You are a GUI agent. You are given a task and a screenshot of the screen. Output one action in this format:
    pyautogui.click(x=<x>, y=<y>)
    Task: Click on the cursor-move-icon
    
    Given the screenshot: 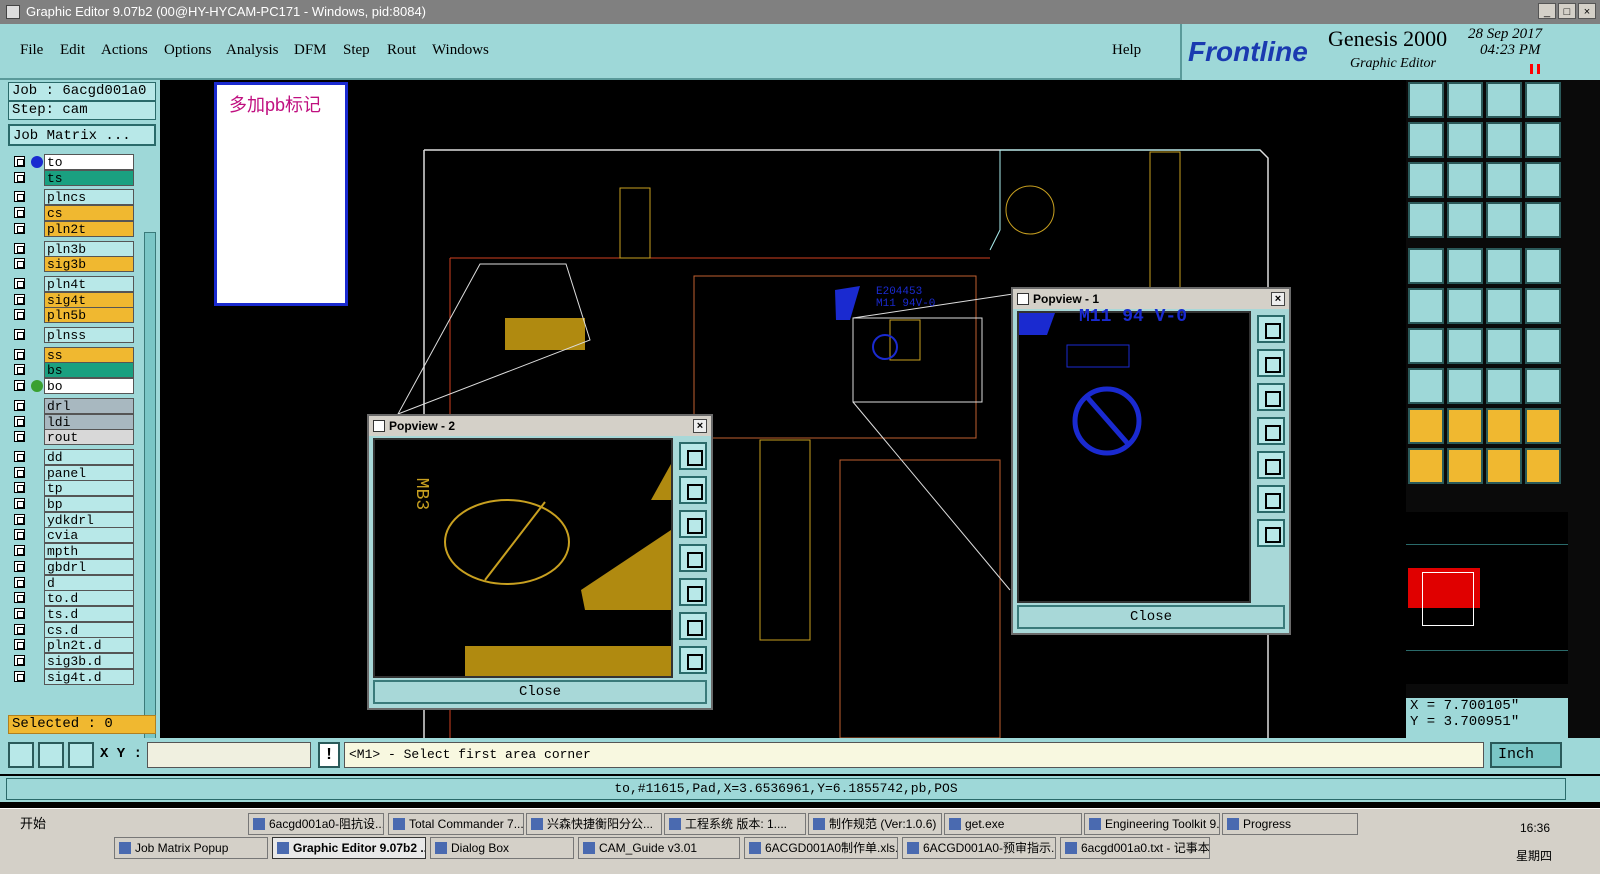 What is the action you would take?
    pyautogui.click(x=1543, y=466)
    